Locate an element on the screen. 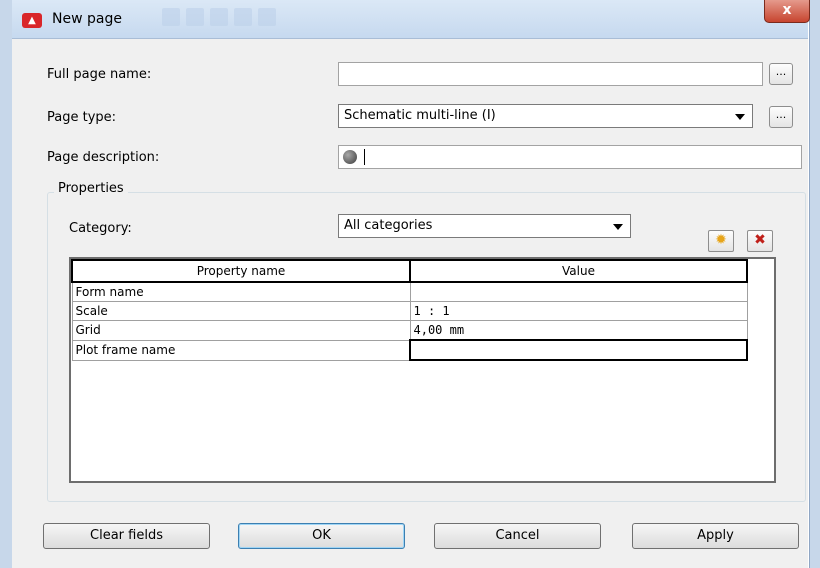 The width and height of the screenshot is (820, 568). column-header-property-name: Property name is located at coordinates (241, 271).